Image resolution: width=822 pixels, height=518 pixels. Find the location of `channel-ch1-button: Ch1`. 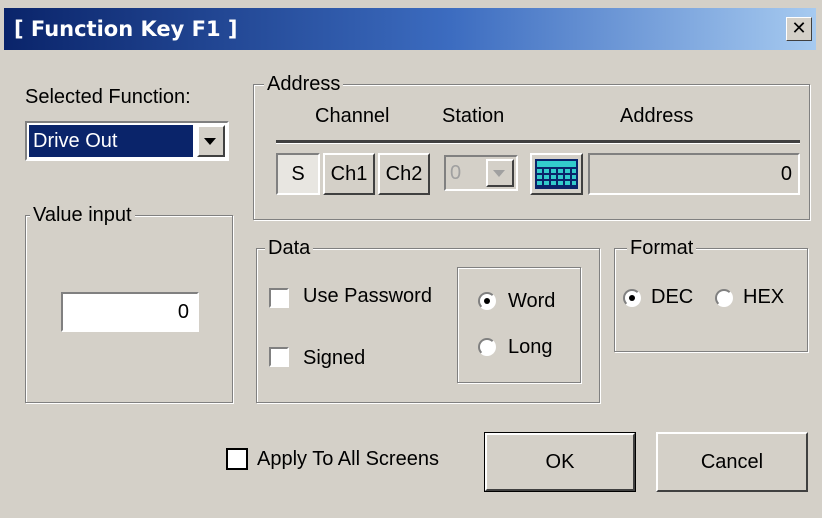

channel-ch1-button: Ch1 is located at coordinates (349, 174).